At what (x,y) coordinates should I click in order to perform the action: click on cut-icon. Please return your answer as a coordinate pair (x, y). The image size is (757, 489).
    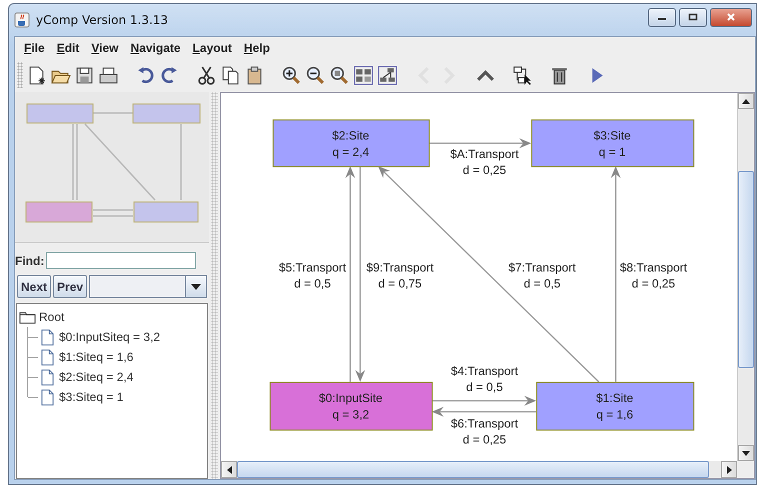
    Looking at the image, I should click on (206, 75).